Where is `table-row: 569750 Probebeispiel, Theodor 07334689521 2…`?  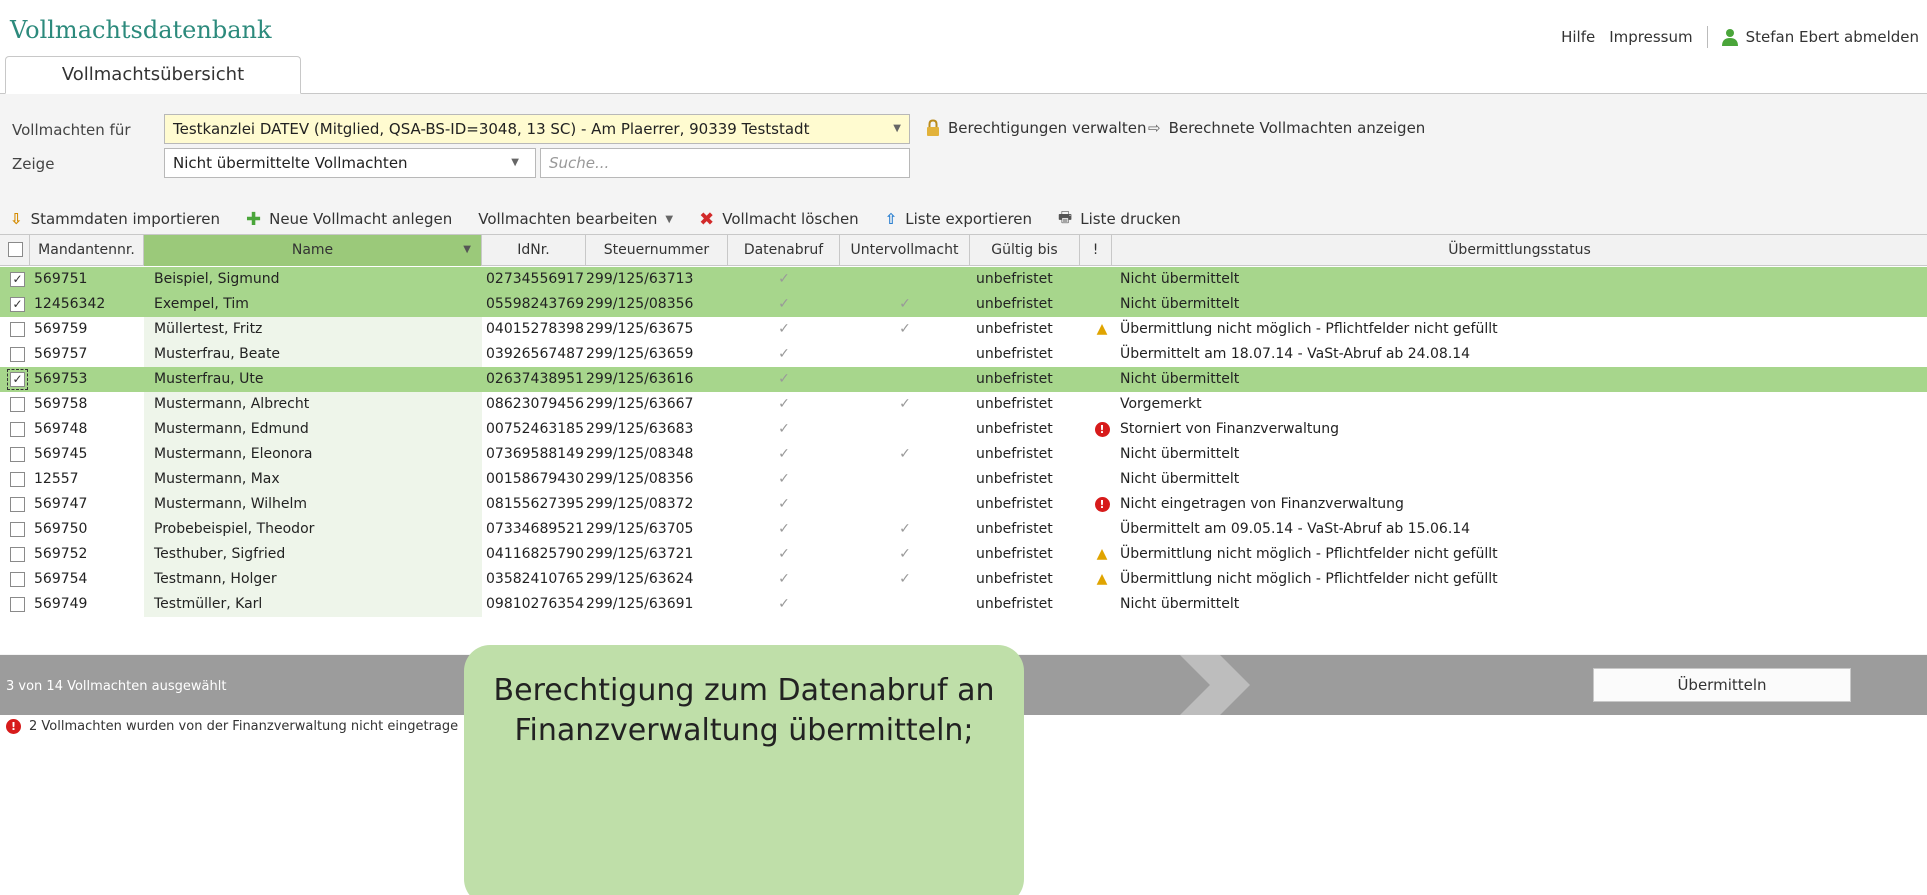 table-row: 569750 Probebeispiel, Theodor 07334689521 2… is located at coordinates (963, 529).